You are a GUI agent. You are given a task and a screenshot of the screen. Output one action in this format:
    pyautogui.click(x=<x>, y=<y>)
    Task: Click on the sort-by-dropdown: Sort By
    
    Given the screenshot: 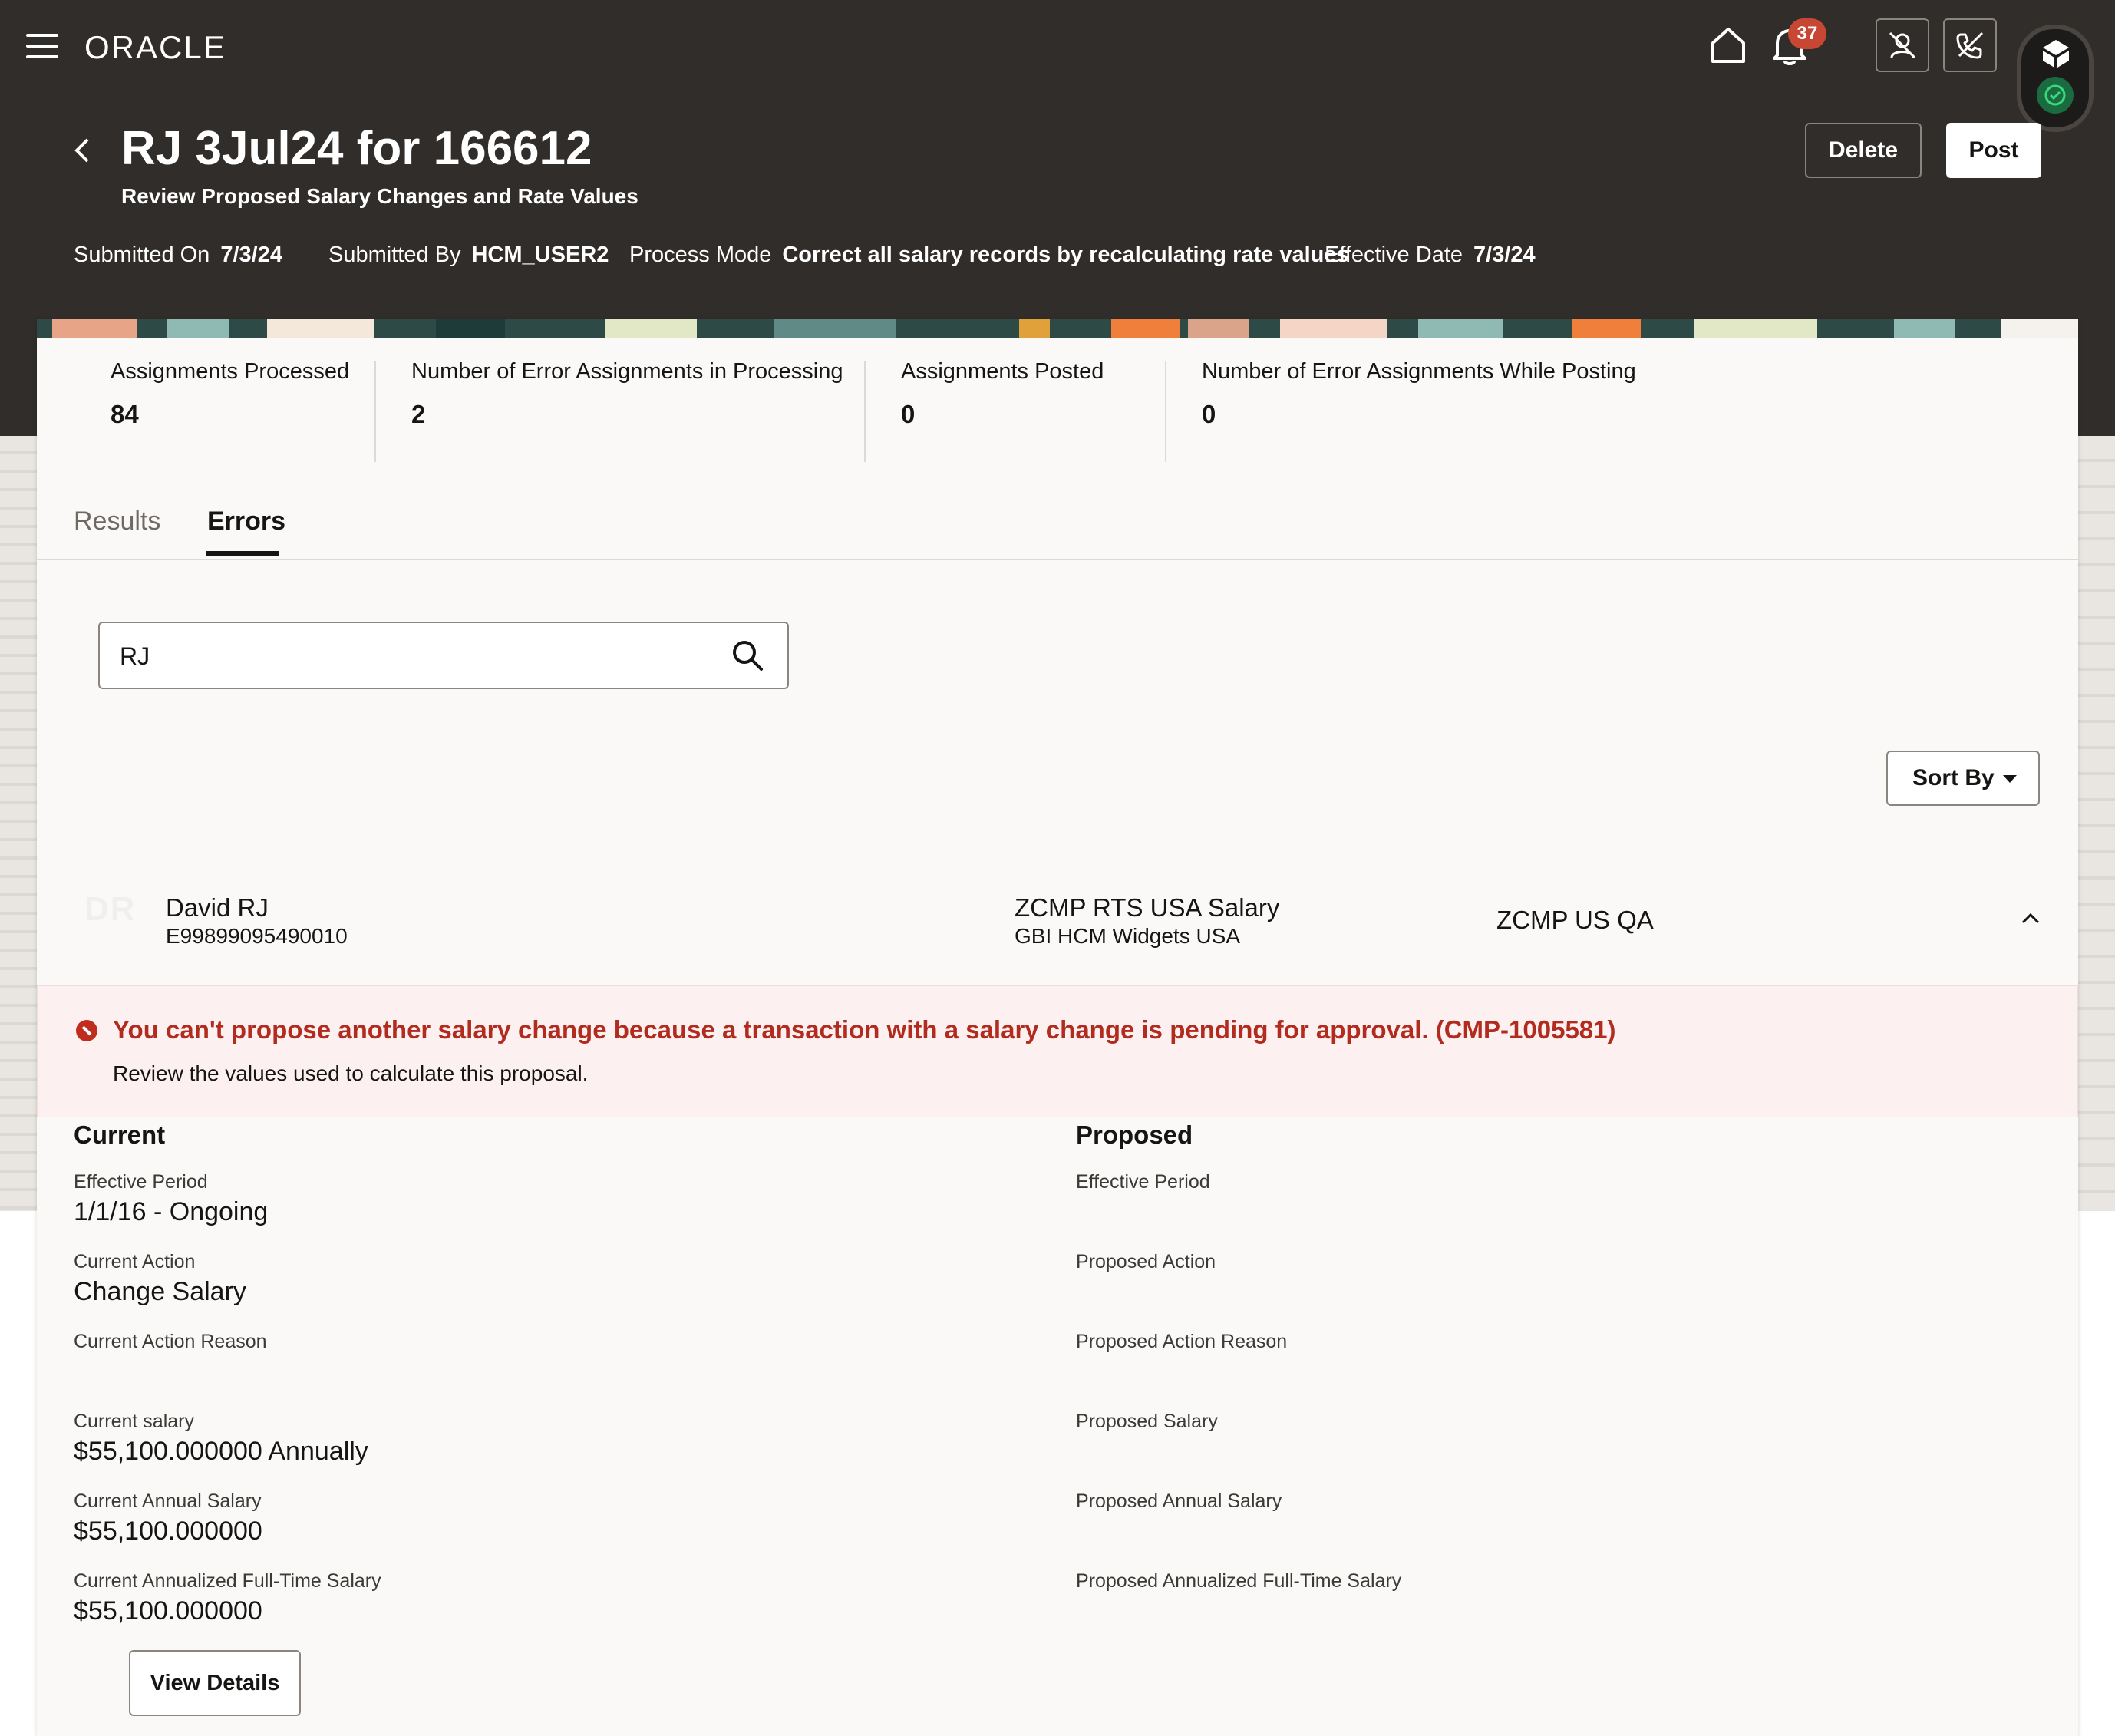 What is the action you would take?
    pyautogui.click(x=1963, y=778)
    